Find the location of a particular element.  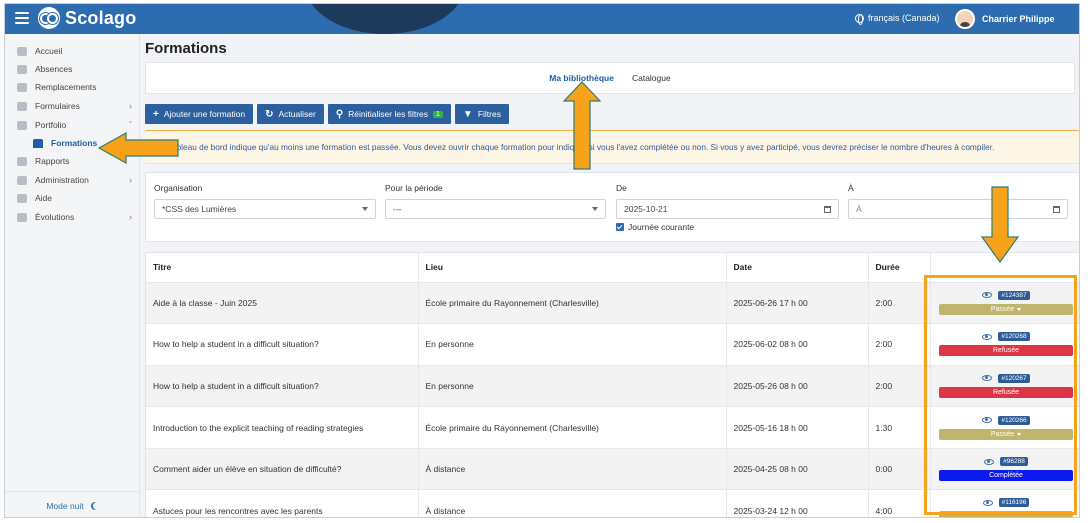

sidebar-item-portfolio: Portfolio ˇ is located at coordinates (74, 125).